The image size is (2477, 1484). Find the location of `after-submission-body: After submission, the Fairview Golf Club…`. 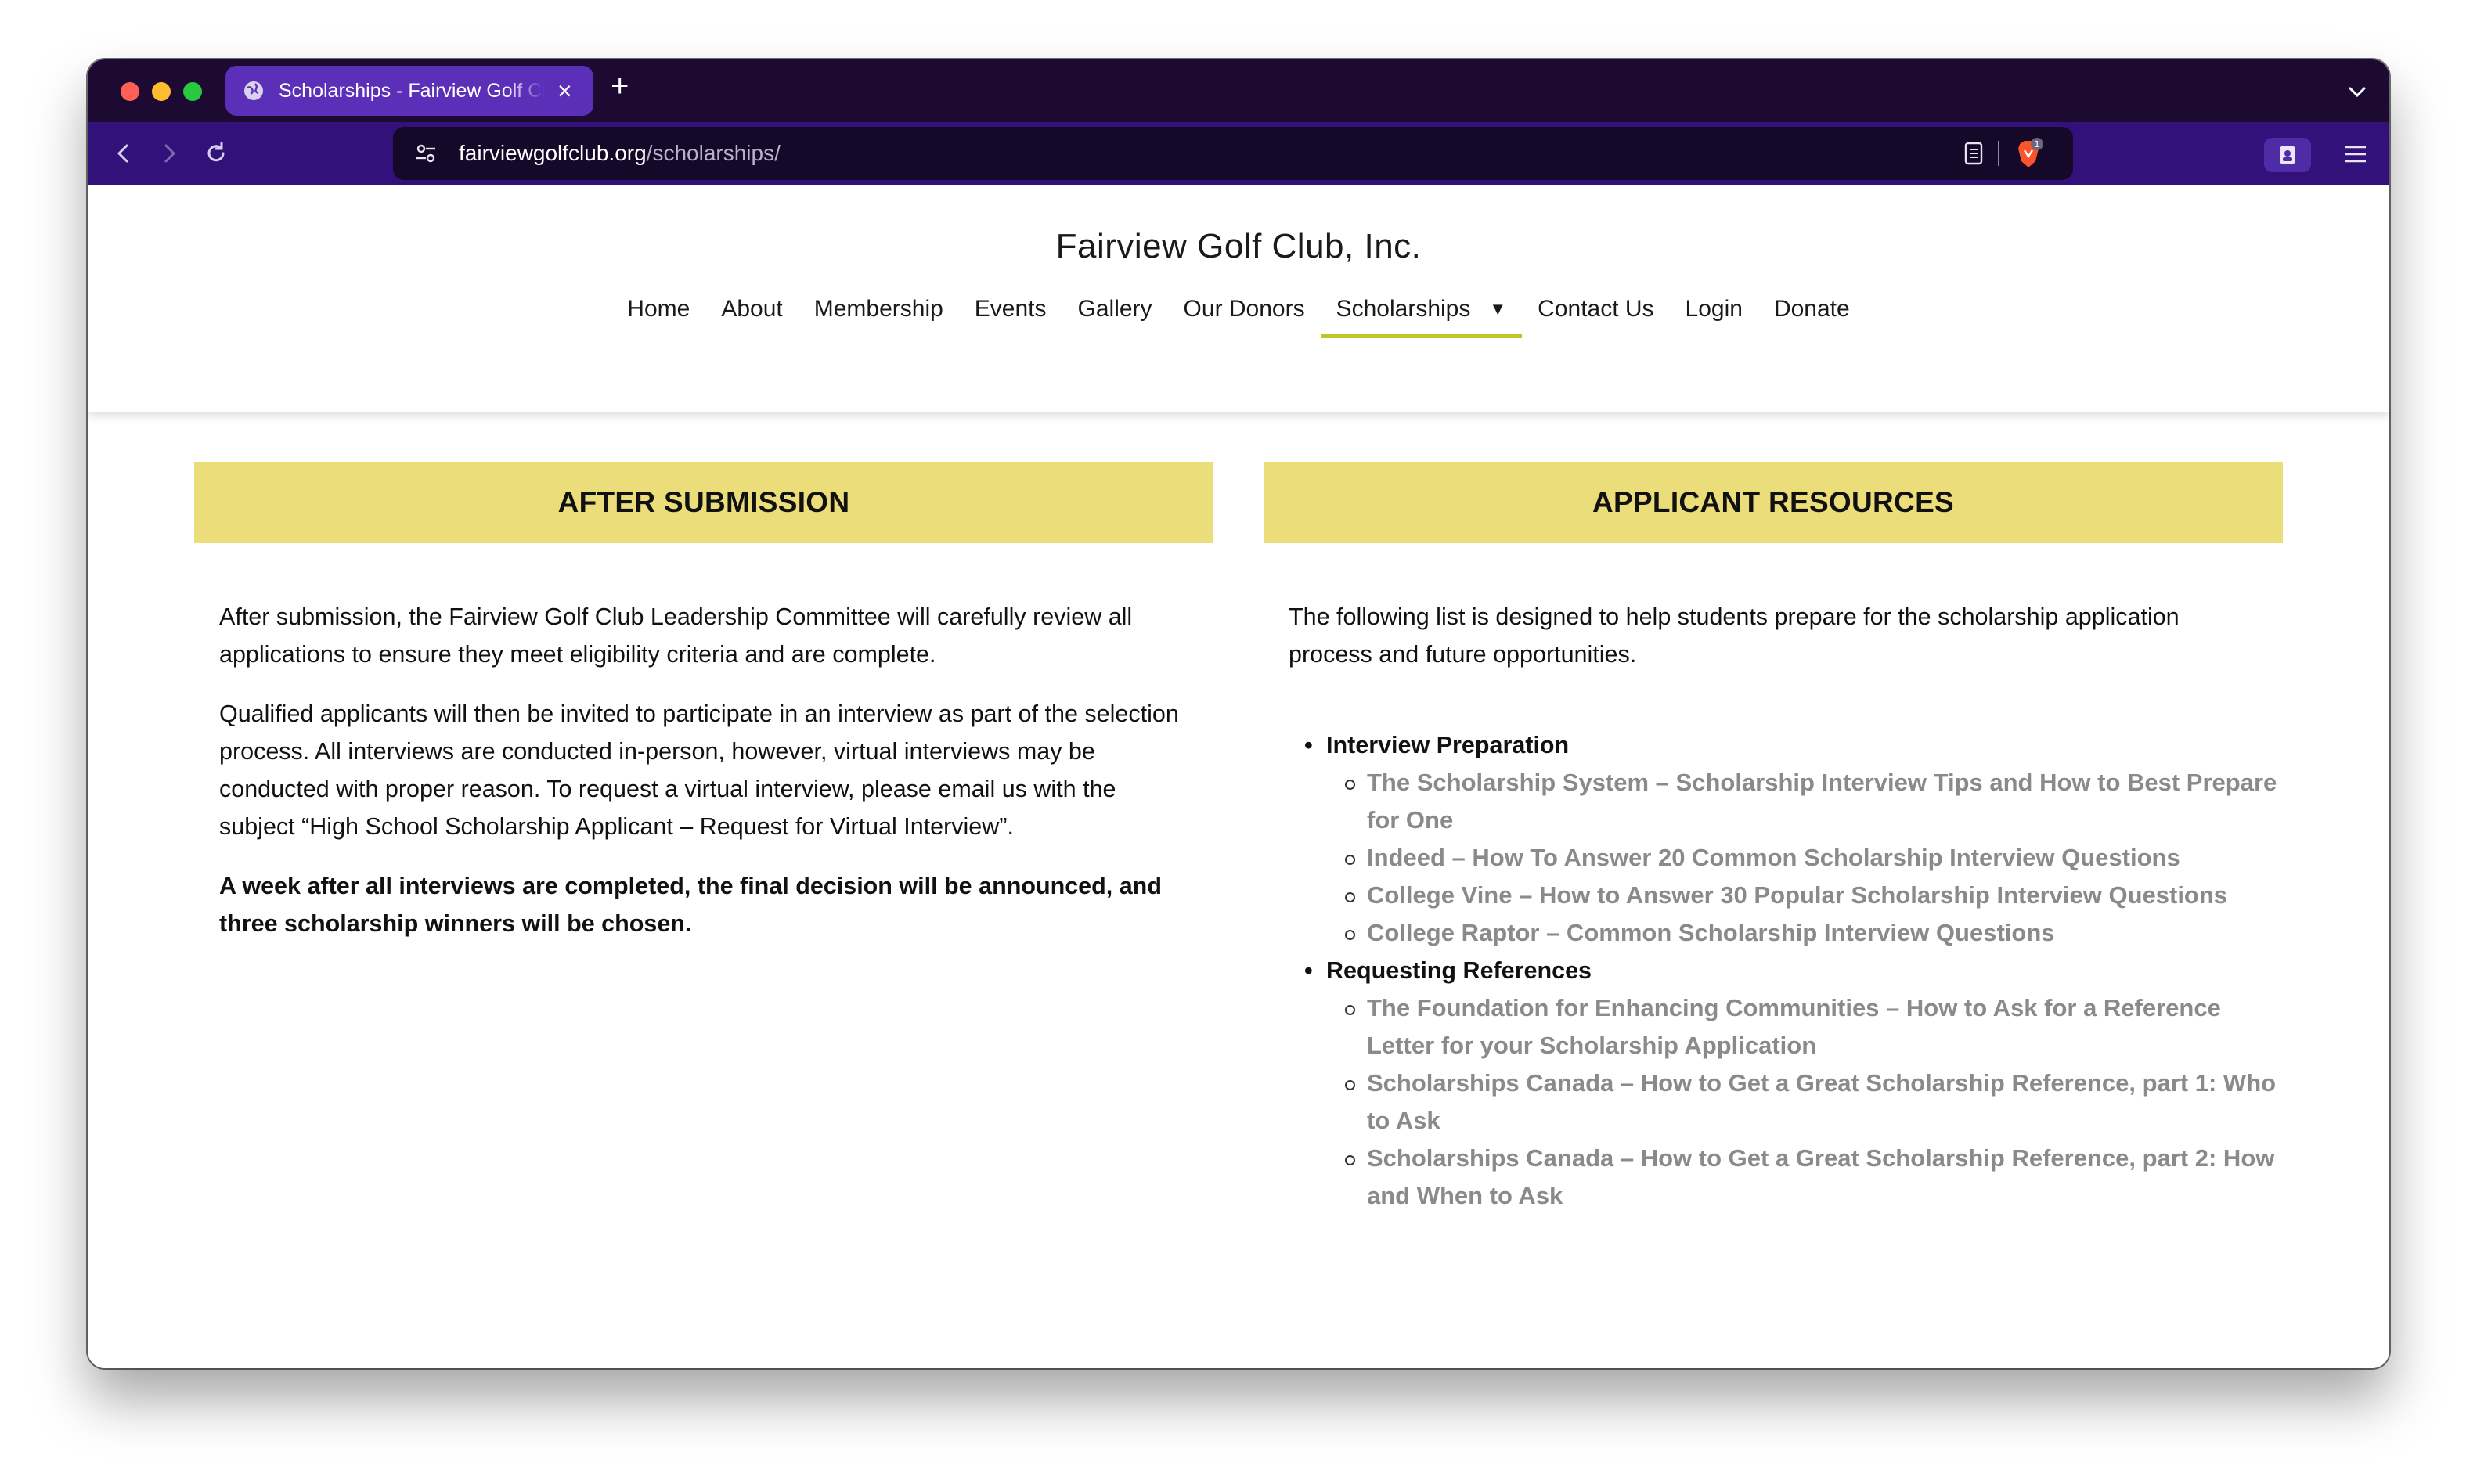

after-submission-body: After submission, the Fairview Golf Club… is located at coordinates (703, 742).